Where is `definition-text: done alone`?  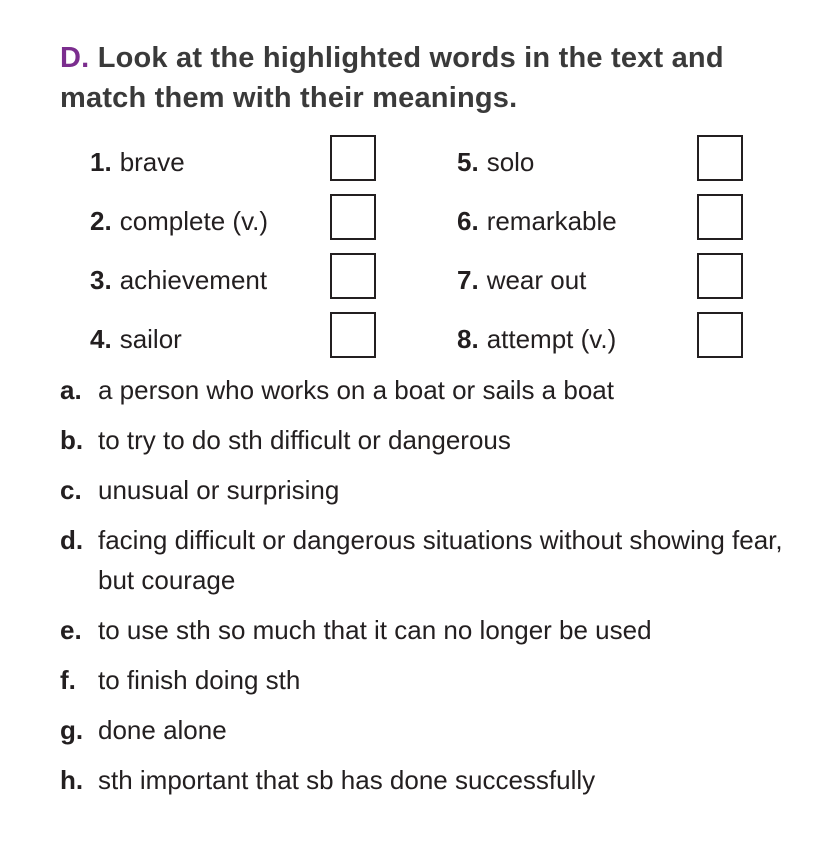
definition-text: done alone is located at coordinates (162, 730).